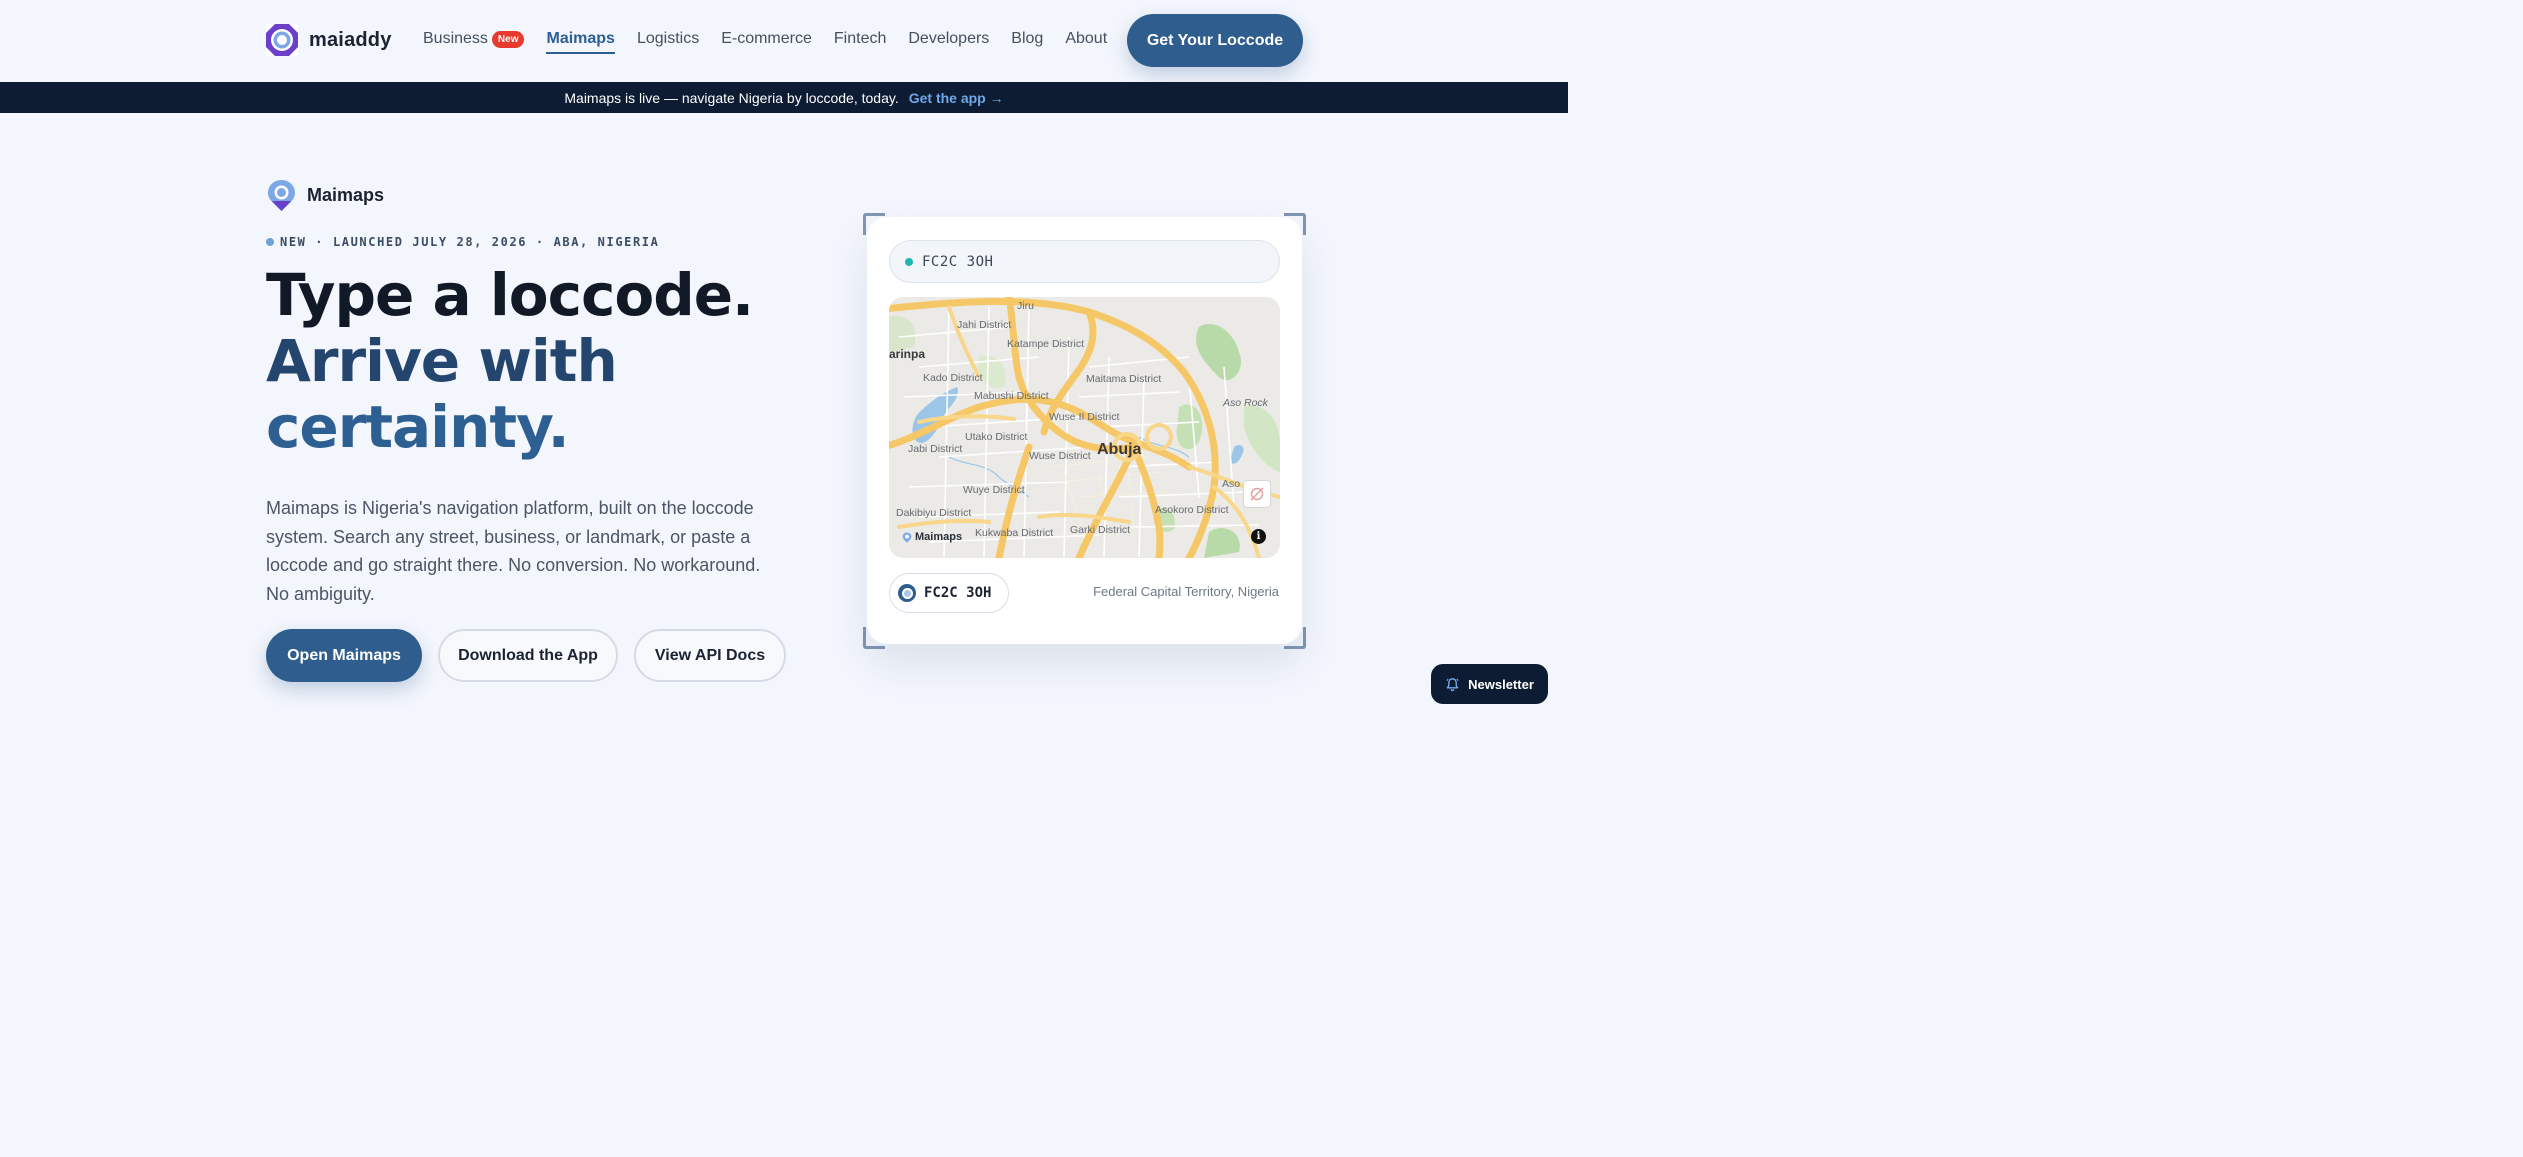  What do you see at coordinates (994, 490) in the screenshot?
I see `map-label-wuye: Wuye District` at bounding box center [994, 490].